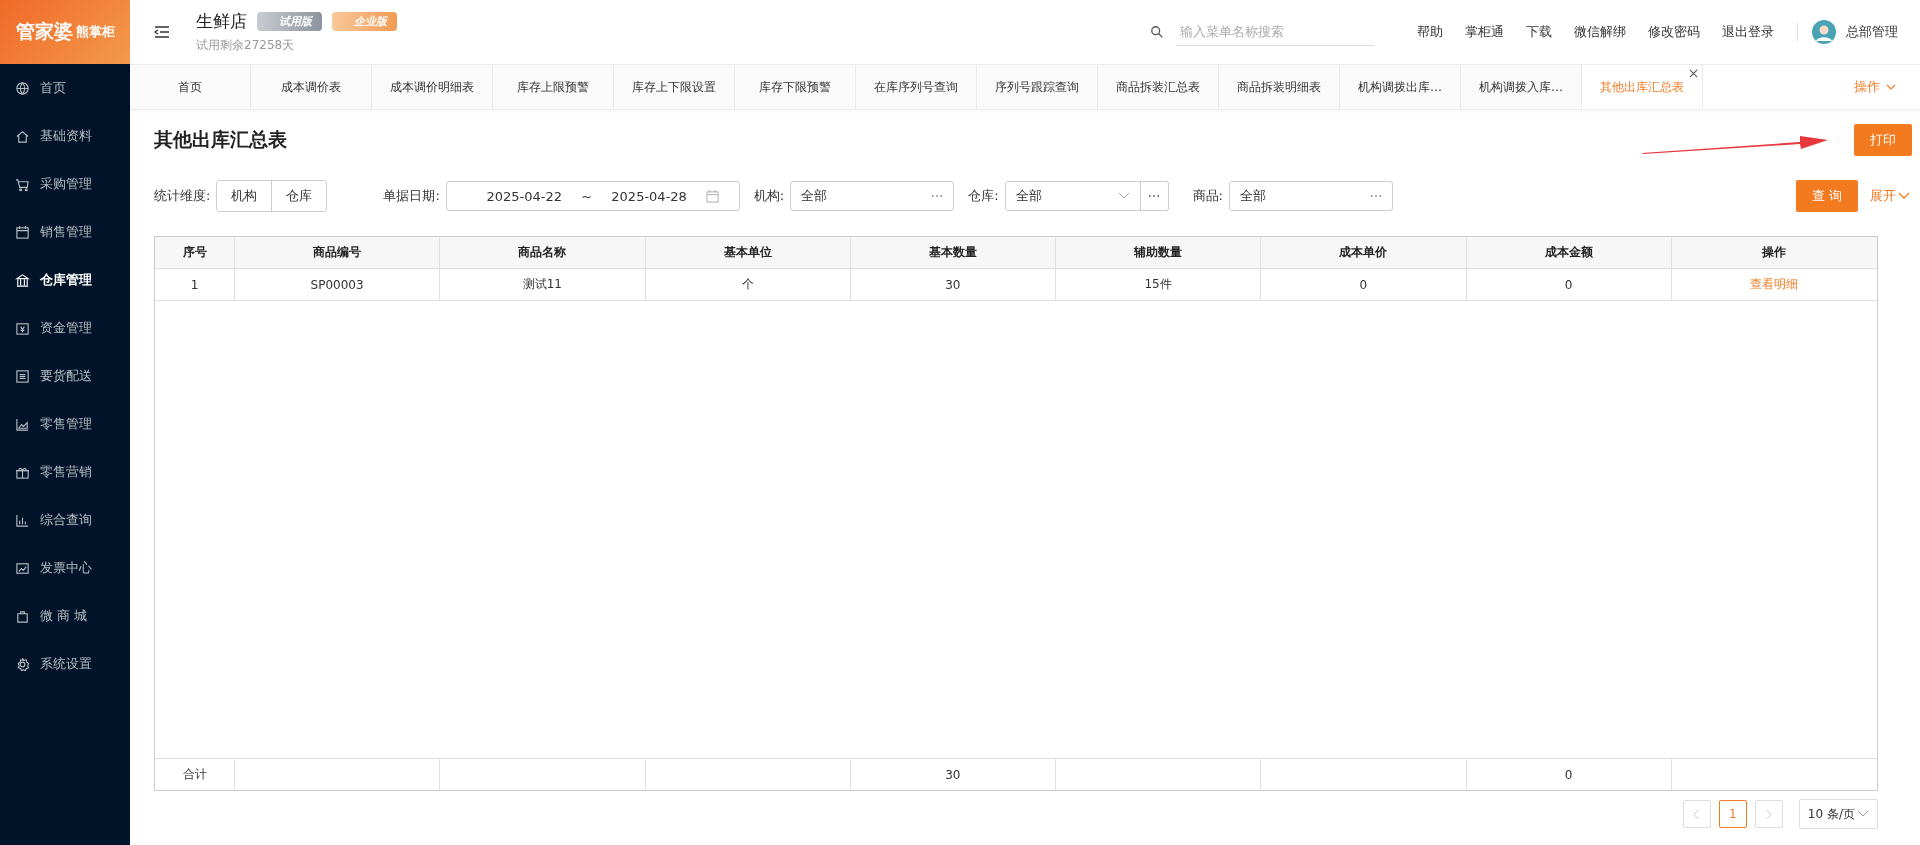  What do you see at coordinates (364, 21) in the screenshot?
I see `edition-badge: 企业版` at bounding box center [364, 21].